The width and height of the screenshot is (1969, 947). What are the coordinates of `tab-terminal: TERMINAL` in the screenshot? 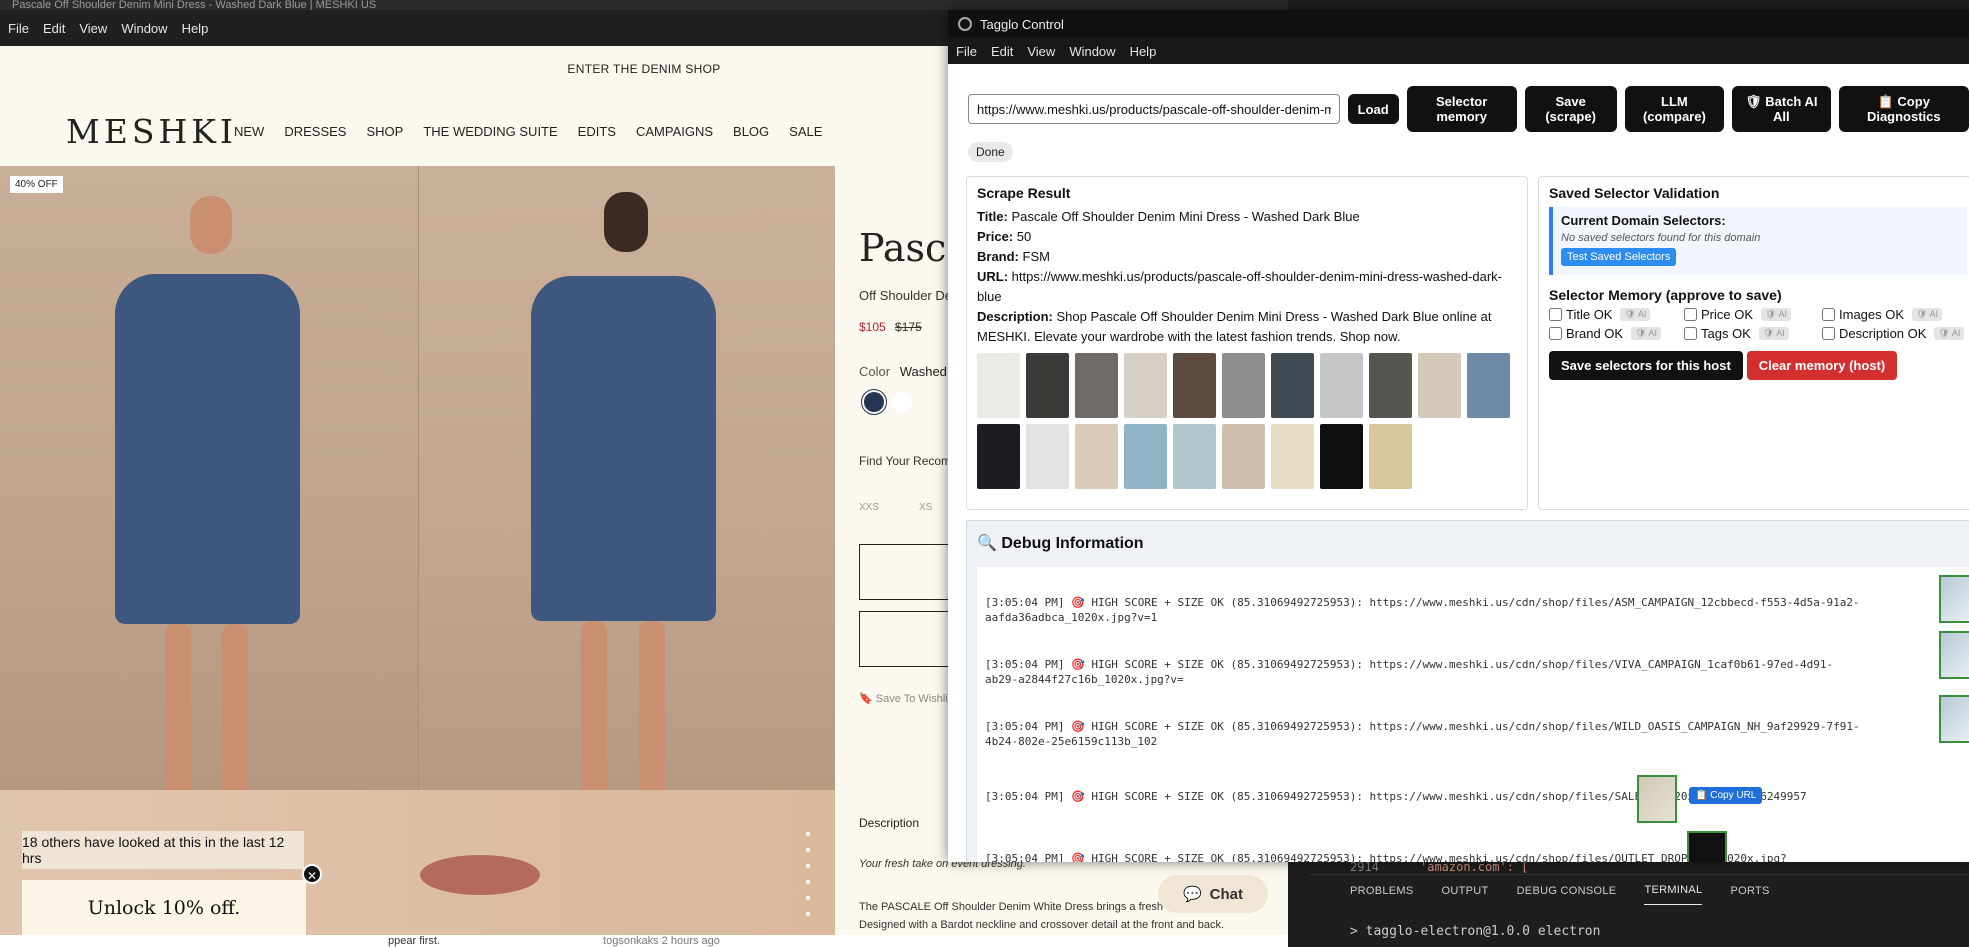 It's located at (1673, 890).